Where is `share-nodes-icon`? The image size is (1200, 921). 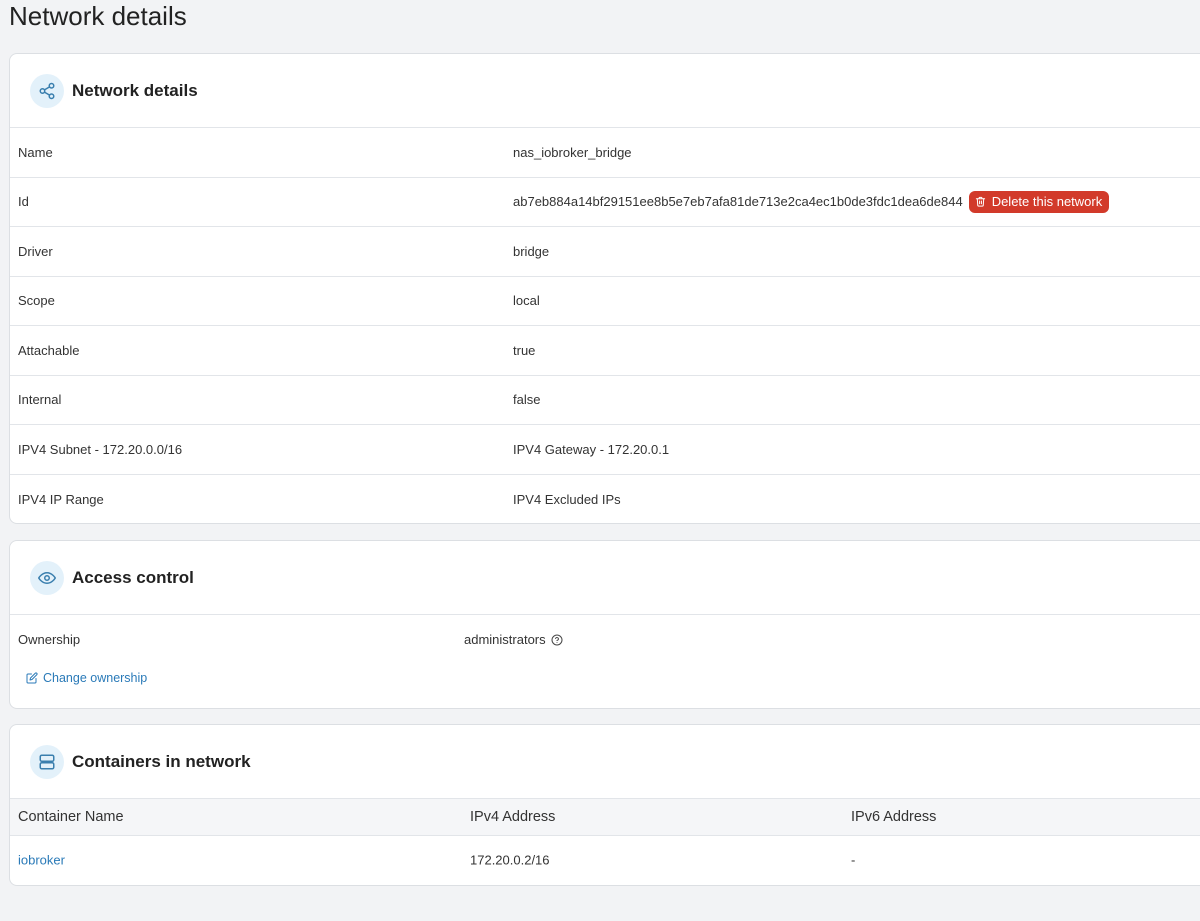 share-nodes-icon is located at coordinates (47, 90).